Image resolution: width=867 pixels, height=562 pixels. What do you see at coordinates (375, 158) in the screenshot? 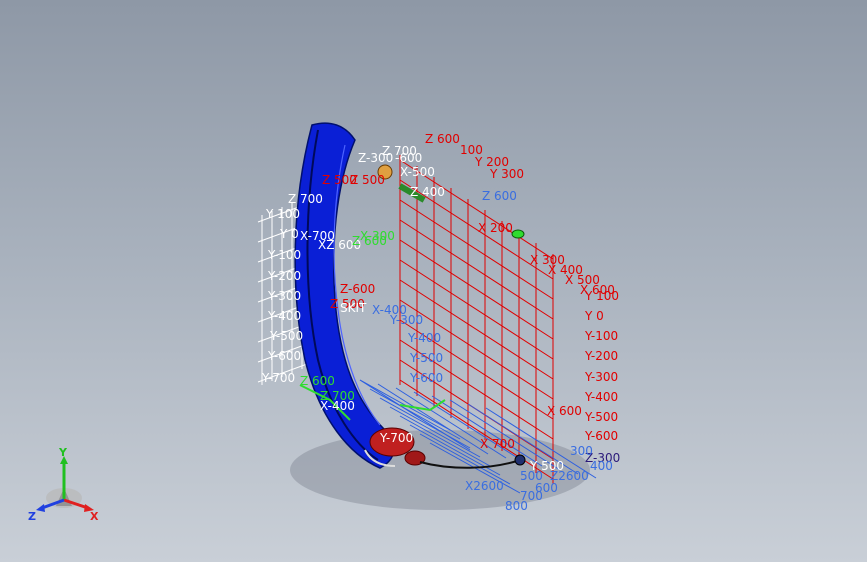
I see `grid-label: Z-300` at bounding box center [375, 158].